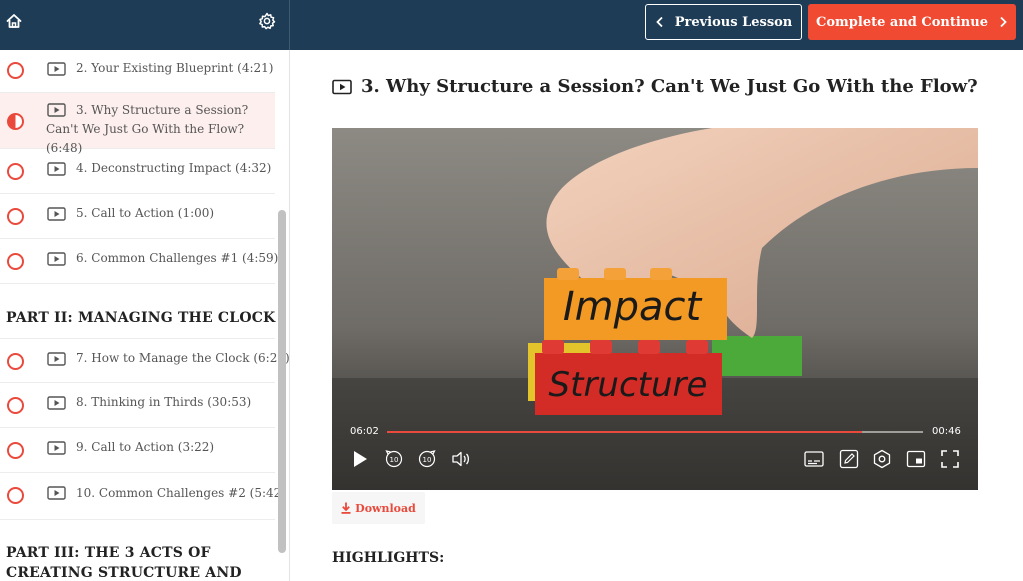 Image resolution: width=1023 pixels, height=581 pixels. I want to click on settings-icon, so click(882, 459).